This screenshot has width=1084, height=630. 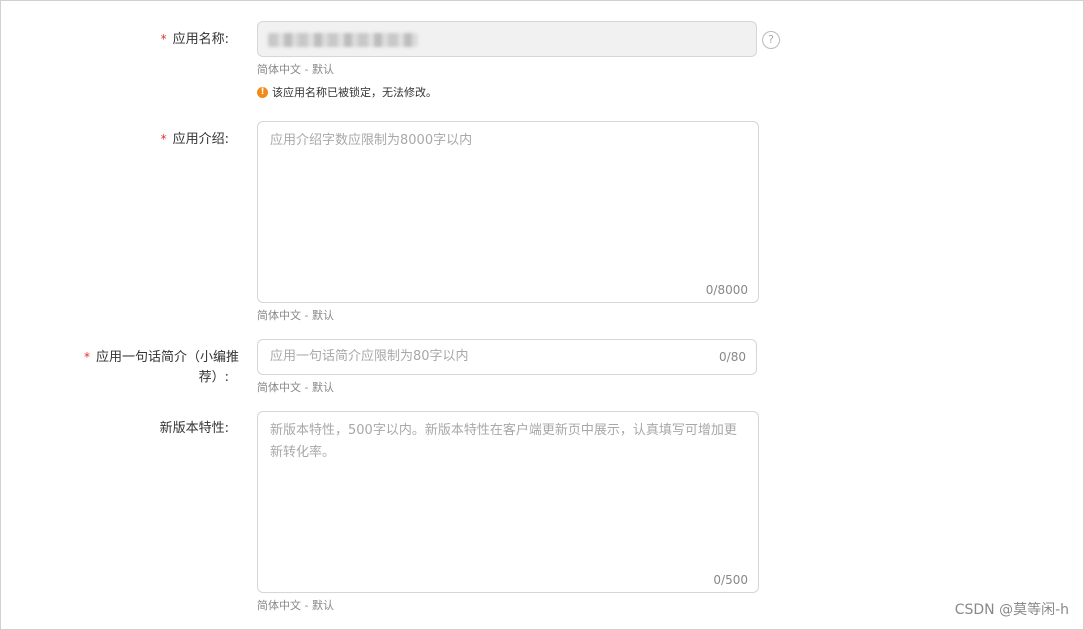 I want to click on app-summary-label-row: * 应用一句话简介（小编推 荐）:, so click(x=150, y=367).